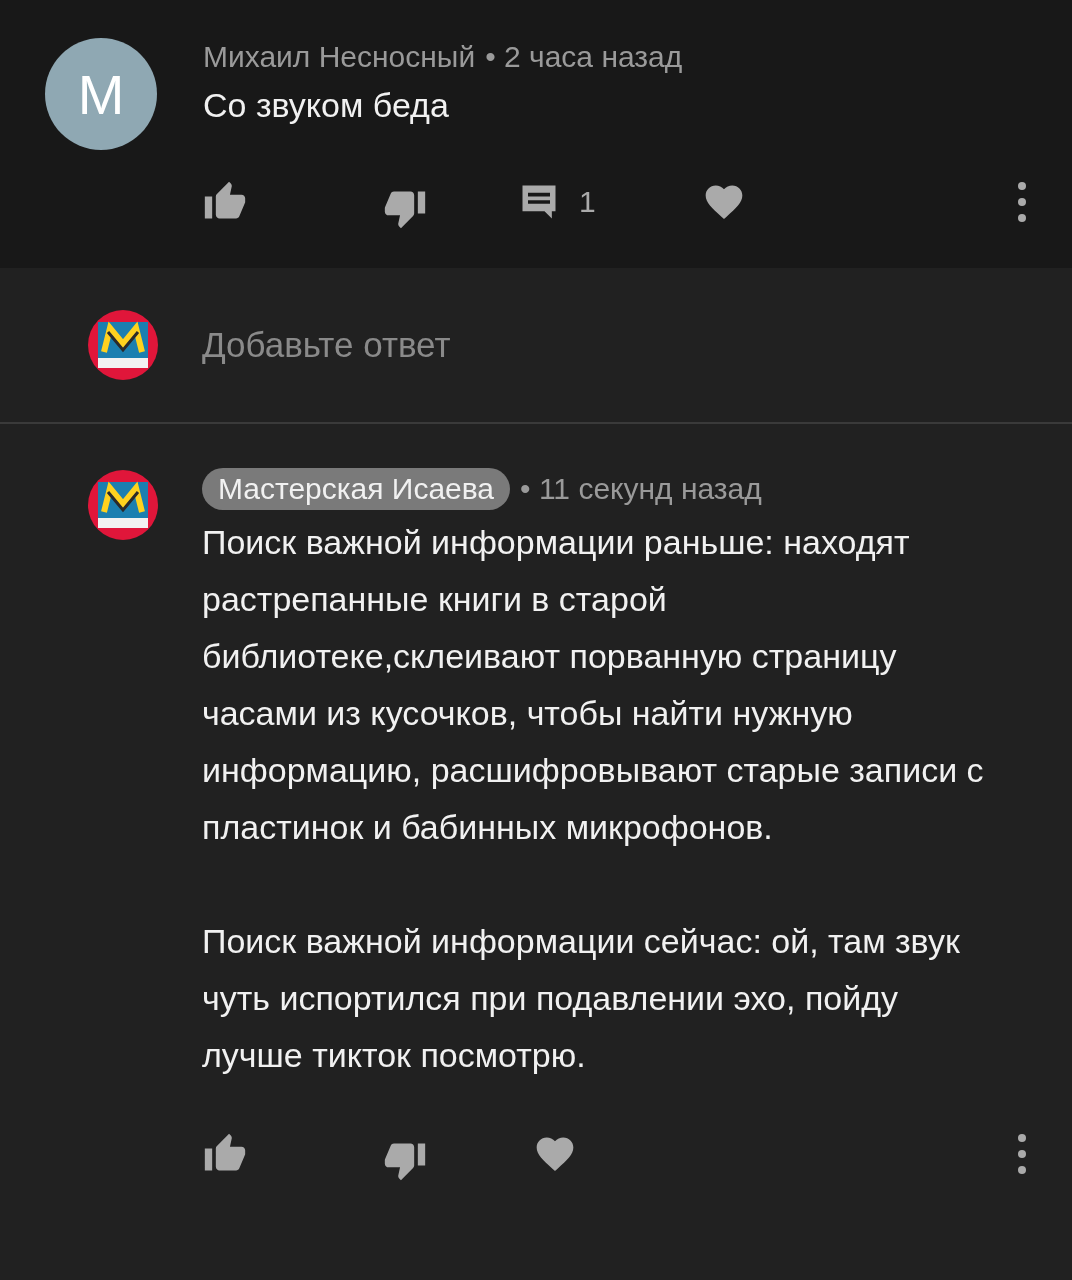  I want to click on comment-time: • 2 часа назад, so click(584, 57).